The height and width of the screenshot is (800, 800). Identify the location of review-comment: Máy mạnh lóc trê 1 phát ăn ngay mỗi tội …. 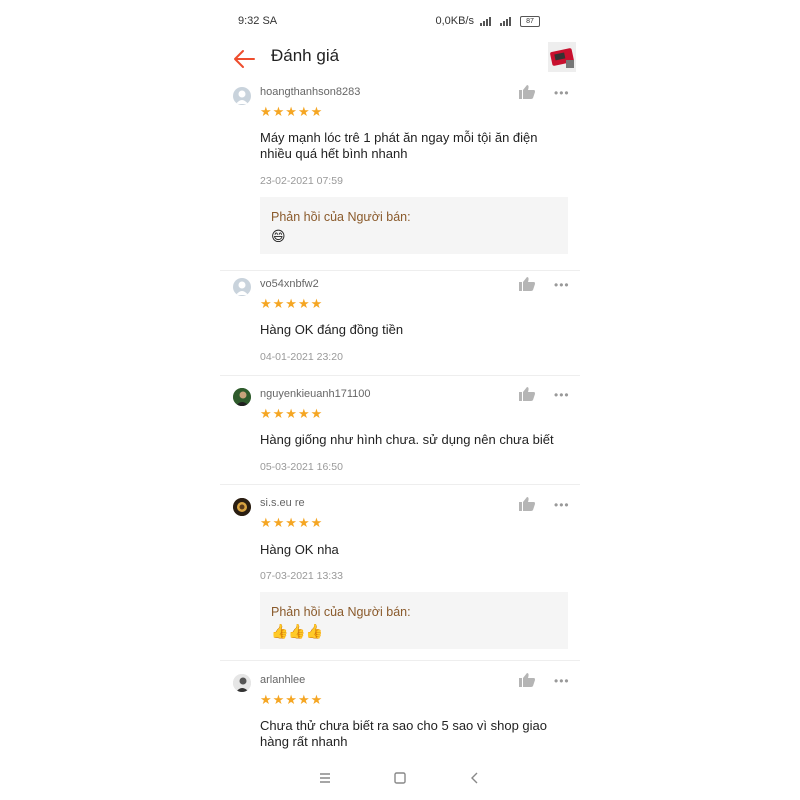
(399, 145).